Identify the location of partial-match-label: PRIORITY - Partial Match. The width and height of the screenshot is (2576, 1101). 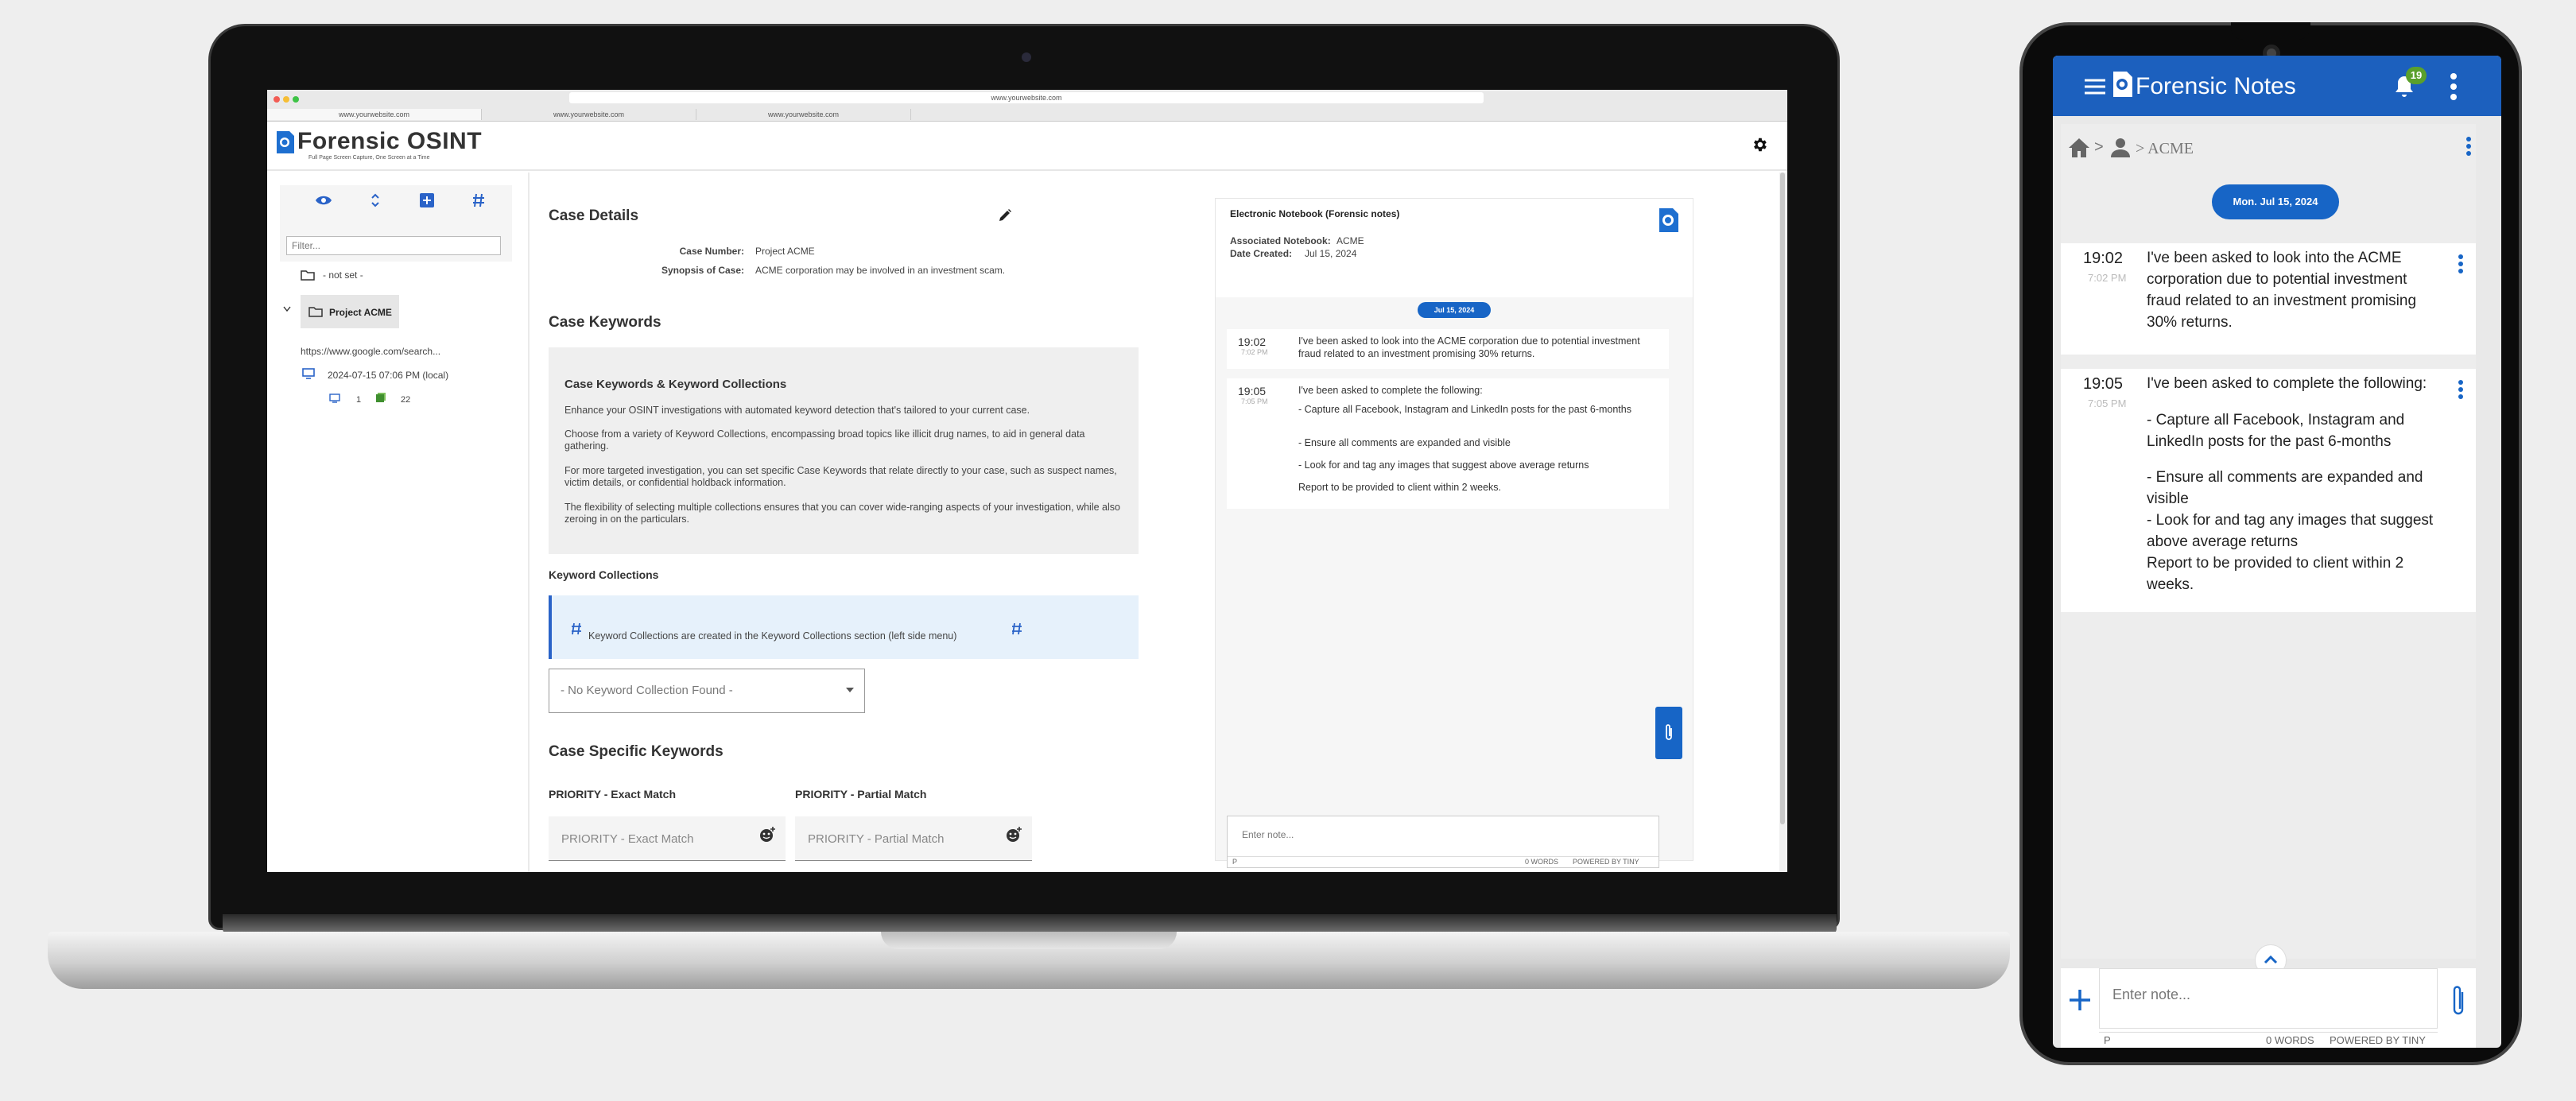
(861, 794).